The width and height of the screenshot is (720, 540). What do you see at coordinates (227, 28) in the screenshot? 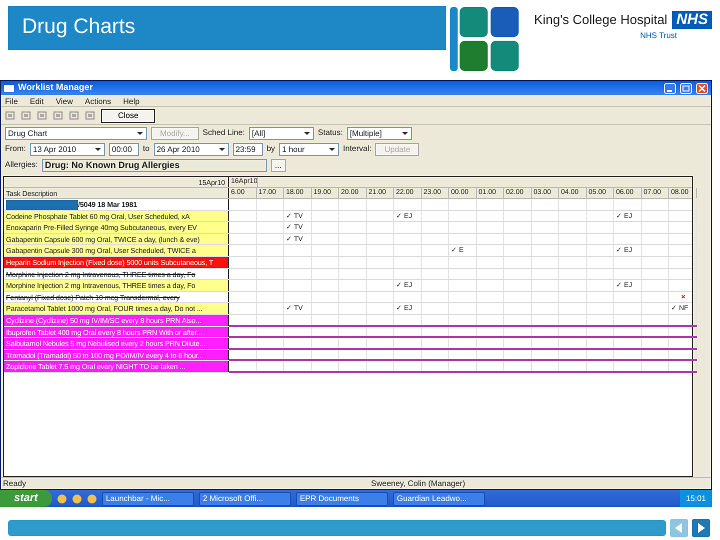
I see `slide-title: Drug Charts` at bounding box center [227, 28].